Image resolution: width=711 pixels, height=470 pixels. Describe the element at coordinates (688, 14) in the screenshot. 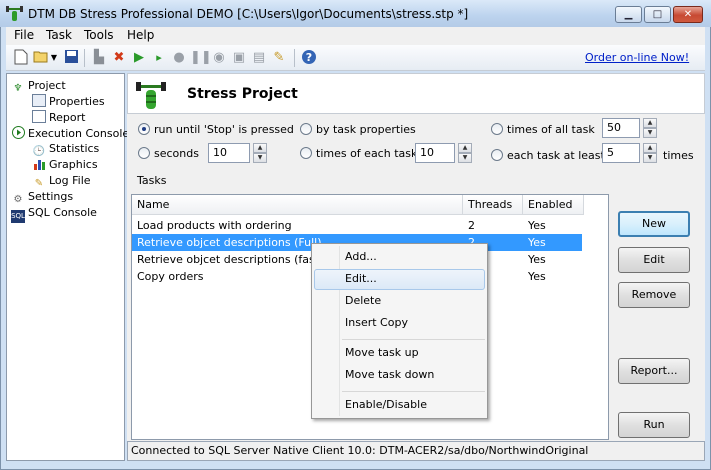

I see `close-button: ✕` at that location.